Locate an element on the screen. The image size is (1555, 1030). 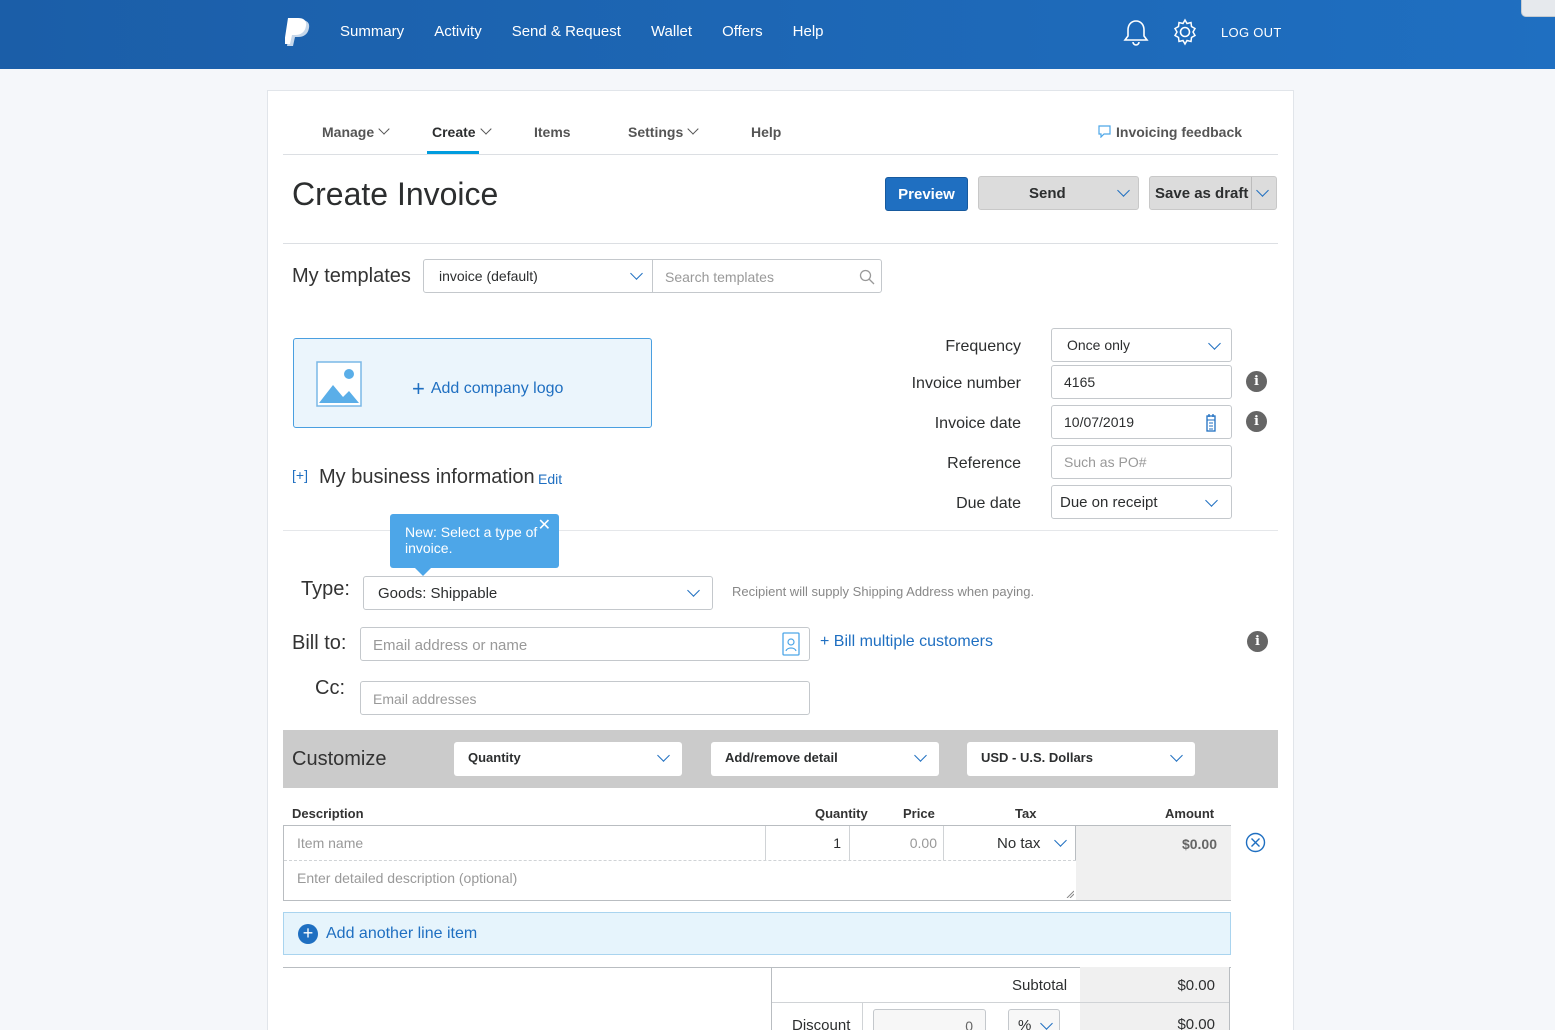
discount-input-value: 0 is located at coordinates (969, 1024).